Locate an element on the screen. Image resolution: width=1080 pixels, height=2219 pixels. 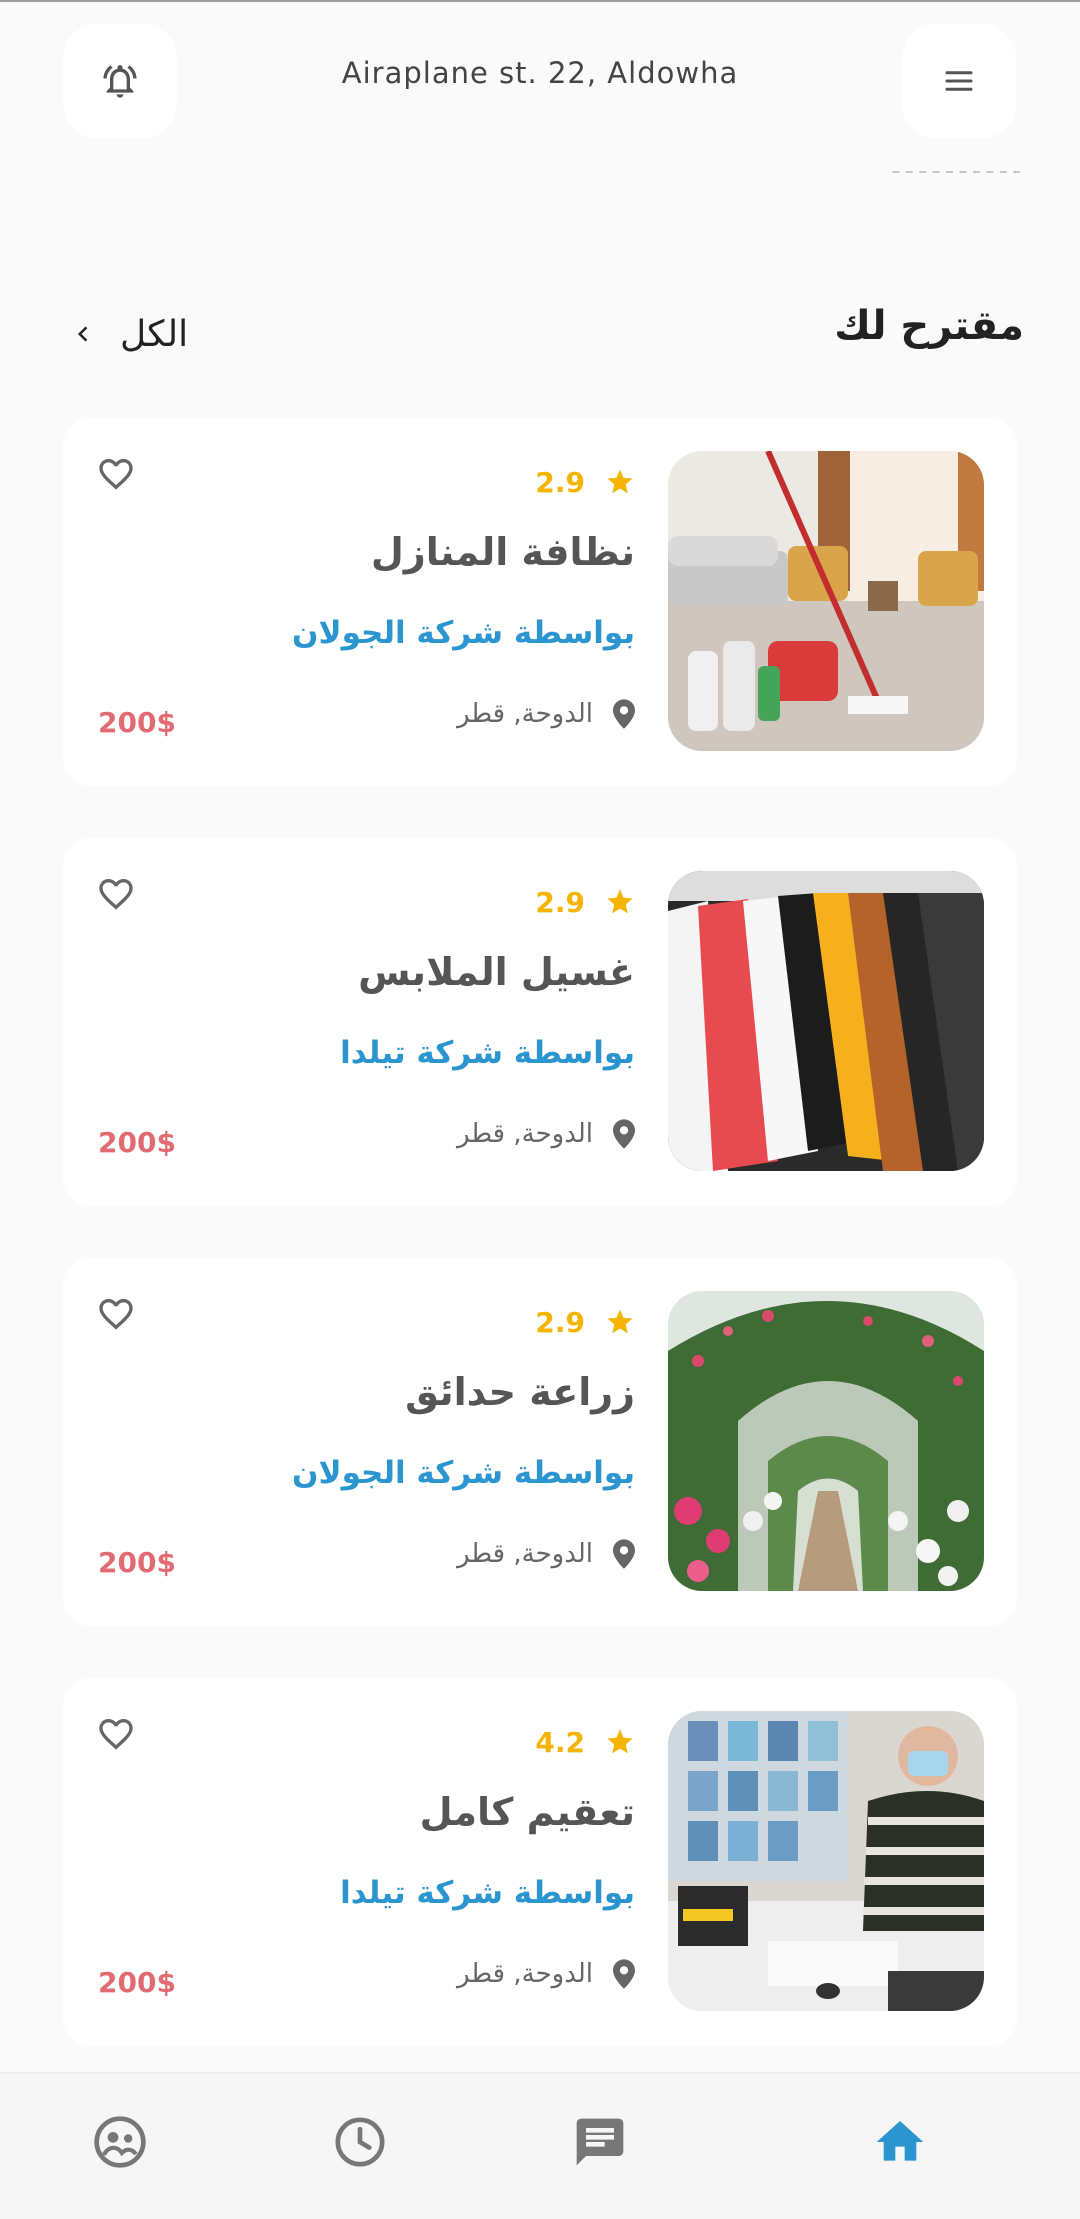
notifications-button is located at coordinates (120, 81).